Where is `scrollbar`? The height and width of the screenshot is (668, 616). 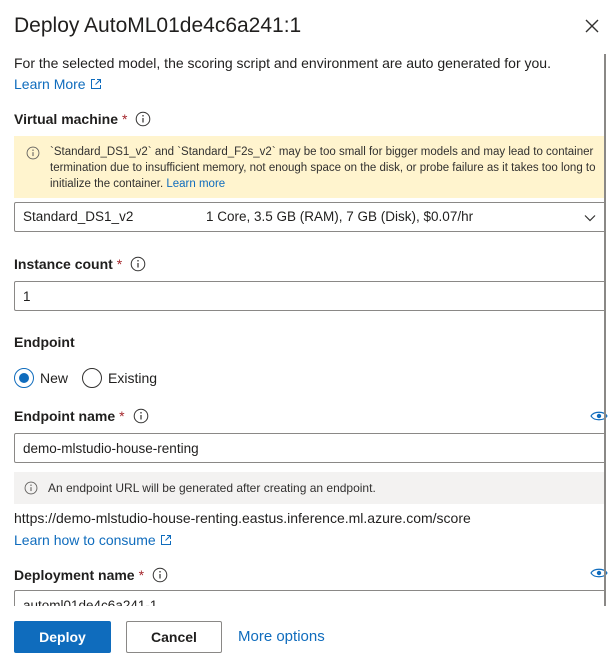 scrollbar is located at coordinates (605, 334).